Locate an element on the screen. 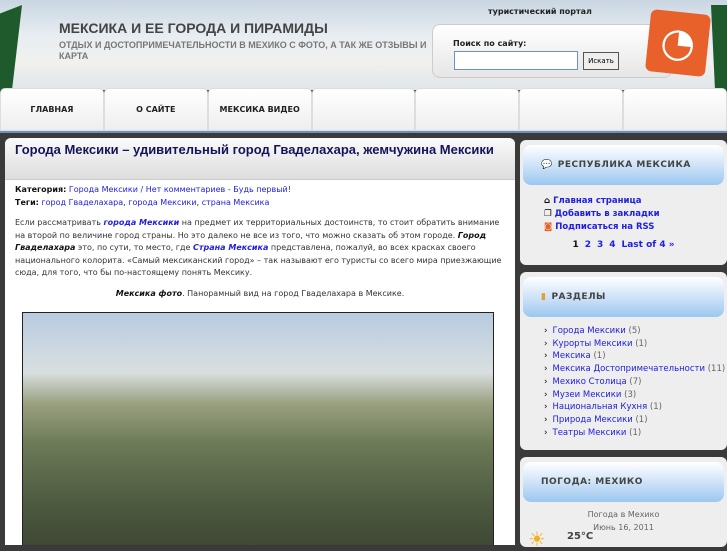  category-link: Театры Мексики is located at coordinates (590, 433).